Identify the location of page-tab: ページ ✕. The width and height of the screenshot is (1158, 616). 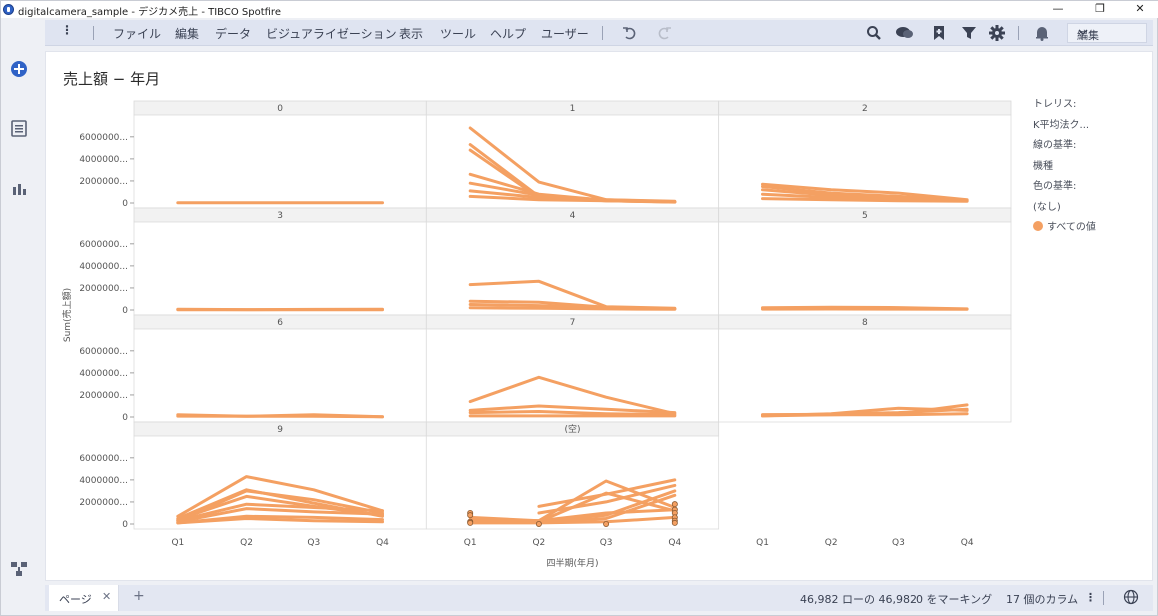
(84, 598).